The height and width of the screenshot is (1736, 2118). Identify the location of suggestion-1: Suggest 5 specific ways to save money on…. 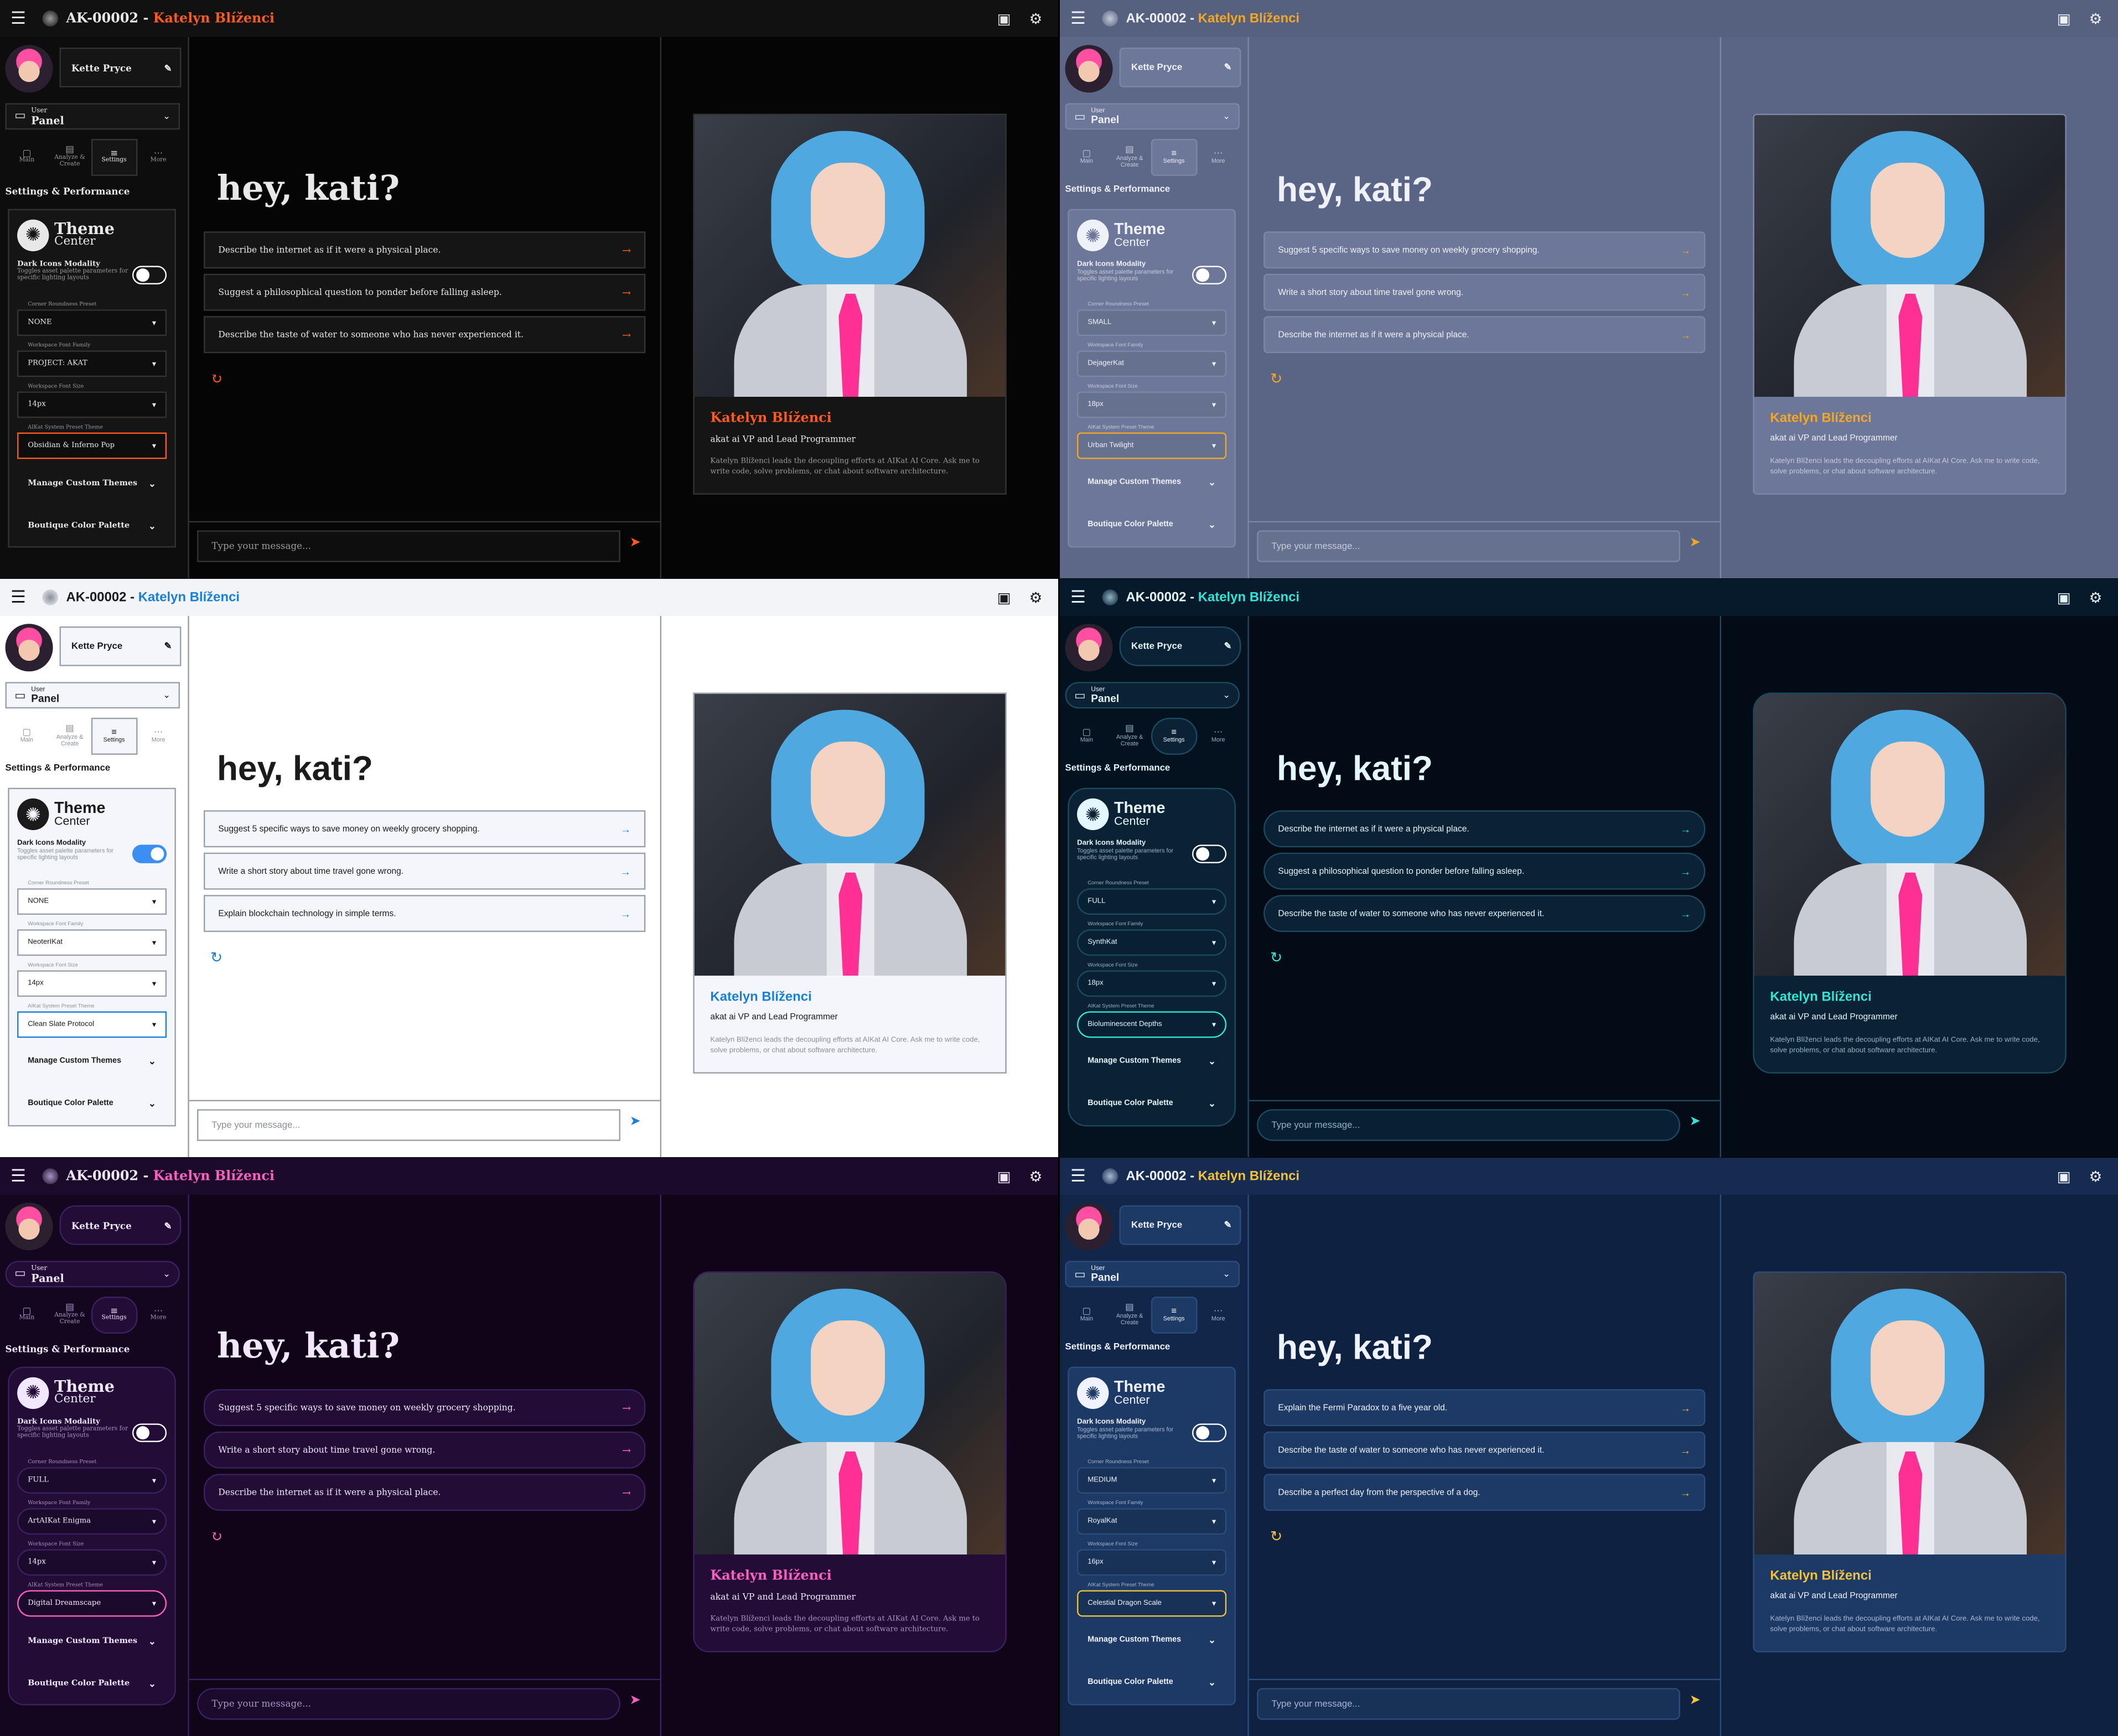
(425, 829).